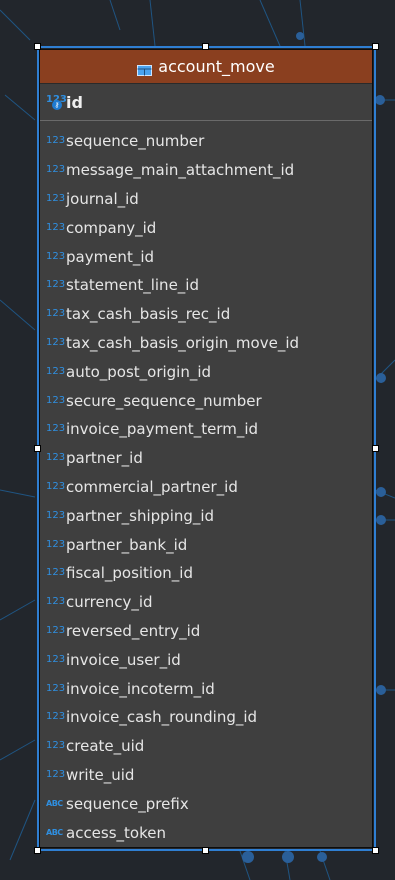  I want to click on resize-handle-top-center, so click(205, 46).